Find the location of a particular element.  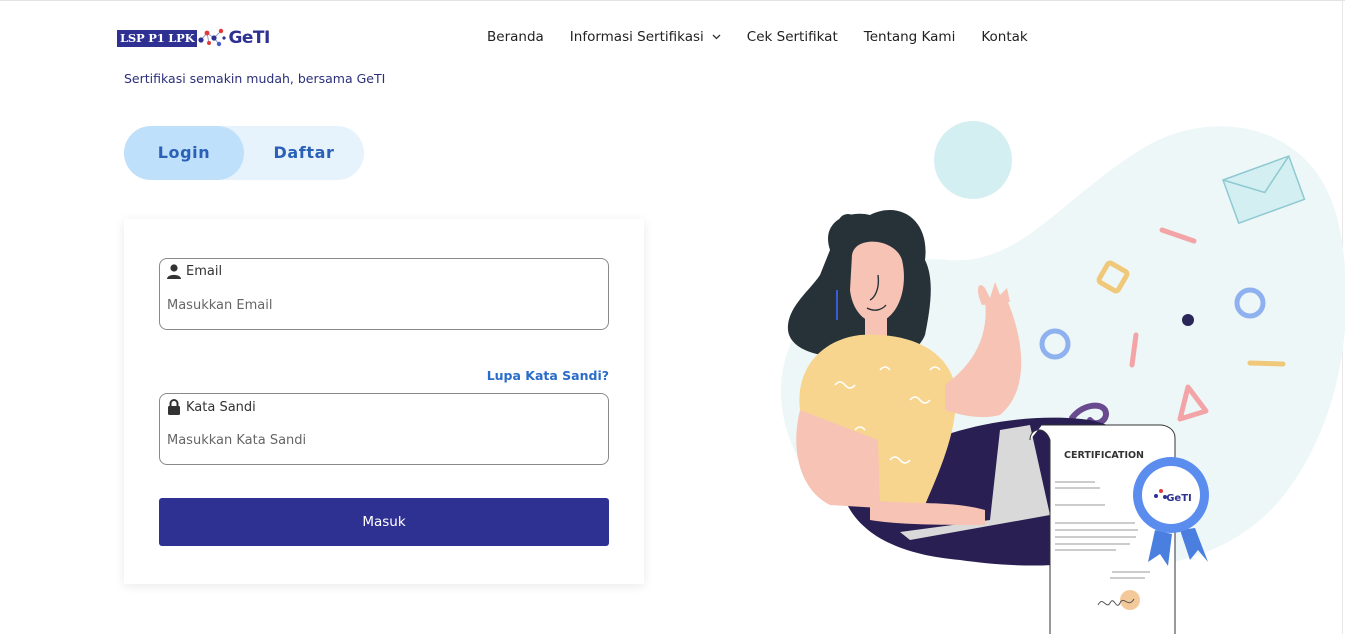

nav-tentang-kami-label: Tentang Kami is located at coordinates (909, 37).